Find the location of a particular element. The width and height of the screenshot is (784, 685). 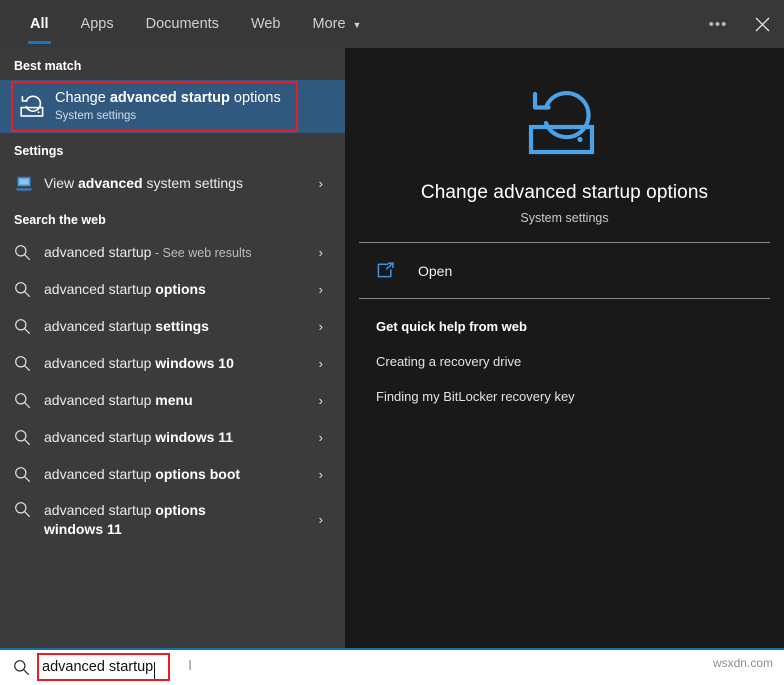

web-result-label: advanced startup options is located at coordinates (145, 289).